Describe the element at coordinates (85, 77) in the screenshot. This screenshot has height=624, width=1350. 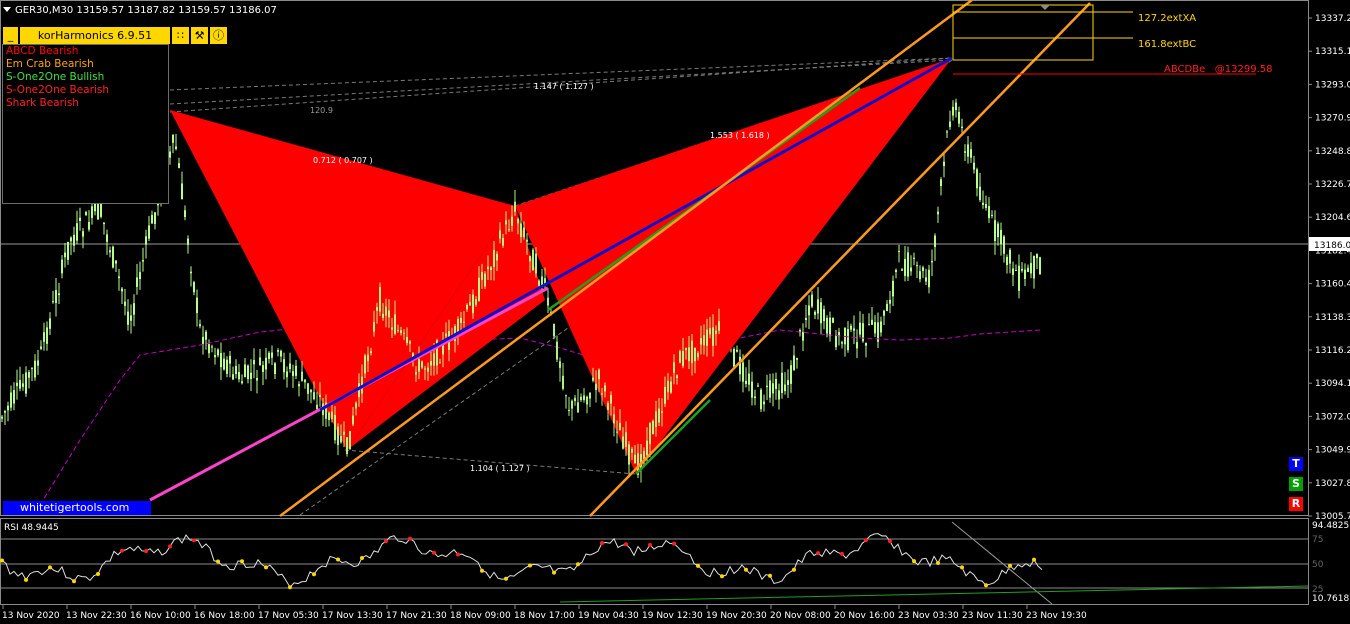
I see `pattern-item: S-One2One Bullish` at that location.